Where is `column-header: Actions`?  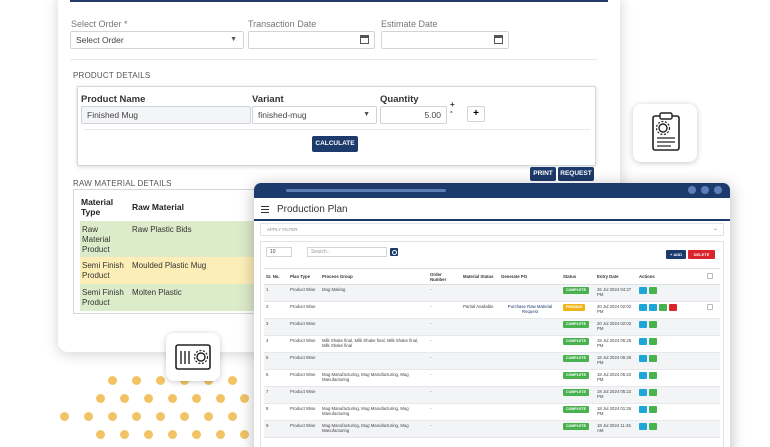
column-header: Actions is located at coordinates (671, 276).